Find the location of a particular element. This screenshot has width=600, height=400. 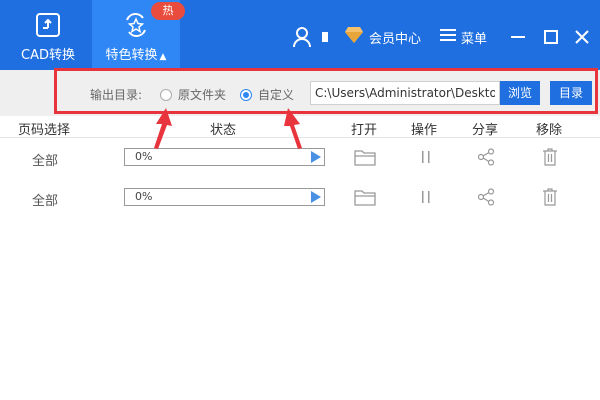

radio-custom-label: 自定义 is located at coordinates (276, 95).